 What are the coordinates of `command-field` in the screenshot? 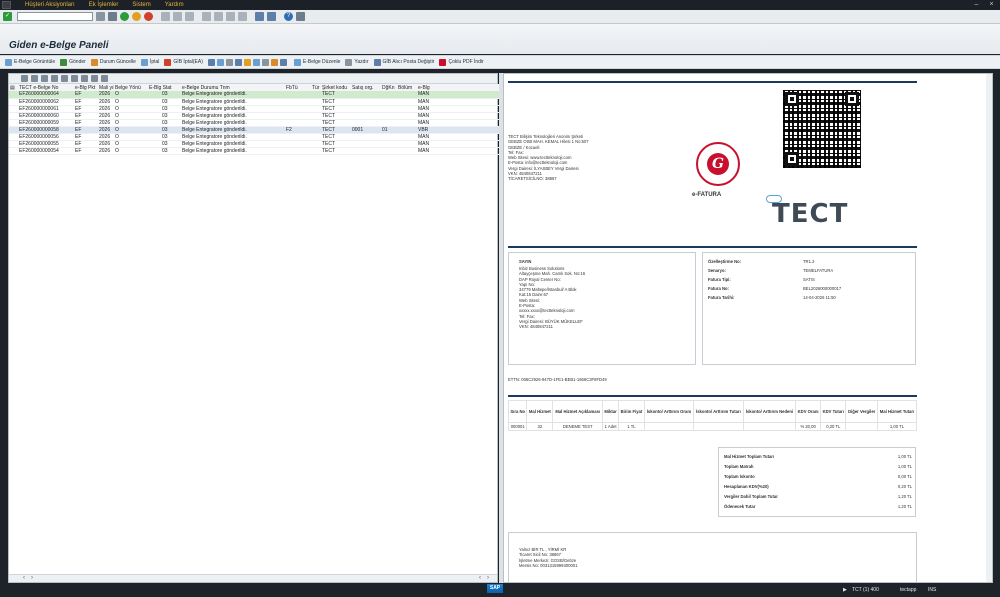 It's located at (55, 16).